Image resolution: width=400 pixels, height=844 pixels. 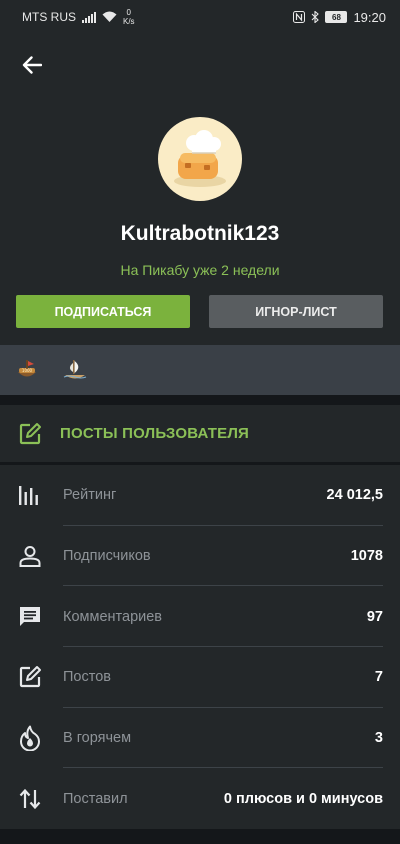 What do you see at coordinates (200, 556) in the screenshot?
I see `stat-row-subscribers: Подписчиков 1078` at bounding box center [200, 556].